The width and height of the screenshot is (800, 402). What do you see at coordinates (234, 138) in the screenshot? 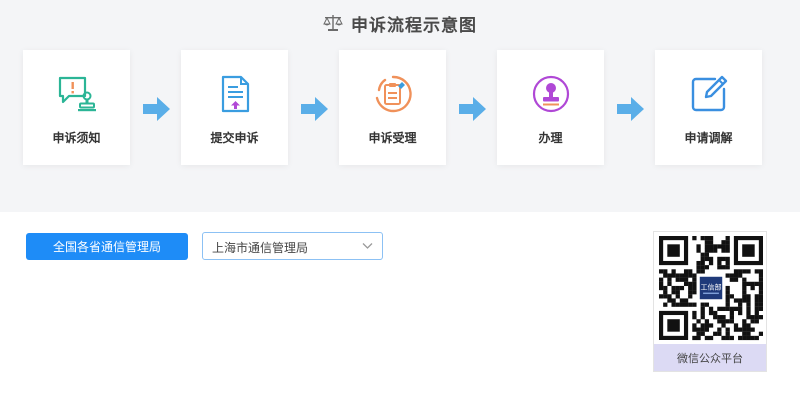
I see `step-label-submit: 提交申诉` at bounding box center [234, 138].